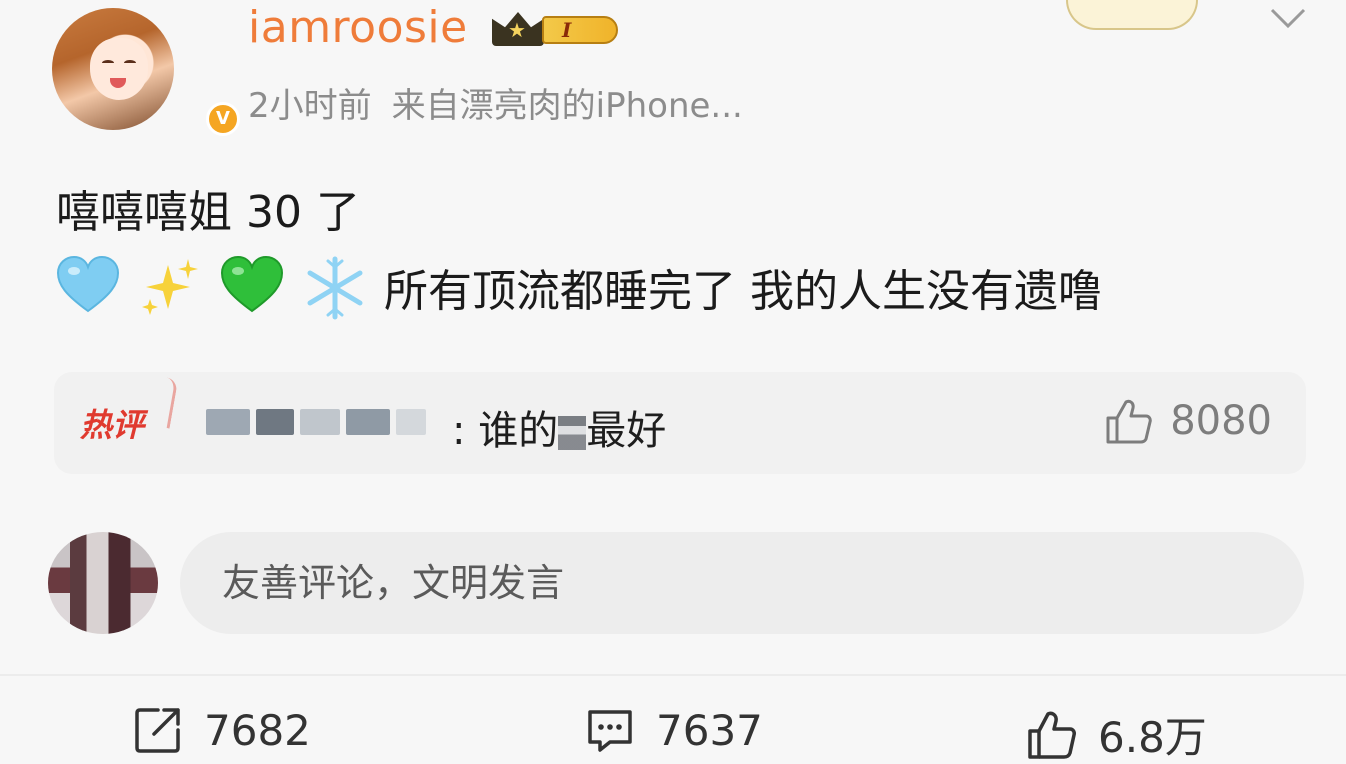 The width and height of the screenshot is (1346, 764). I want to click on green-heart-icon, so click(254, 287).